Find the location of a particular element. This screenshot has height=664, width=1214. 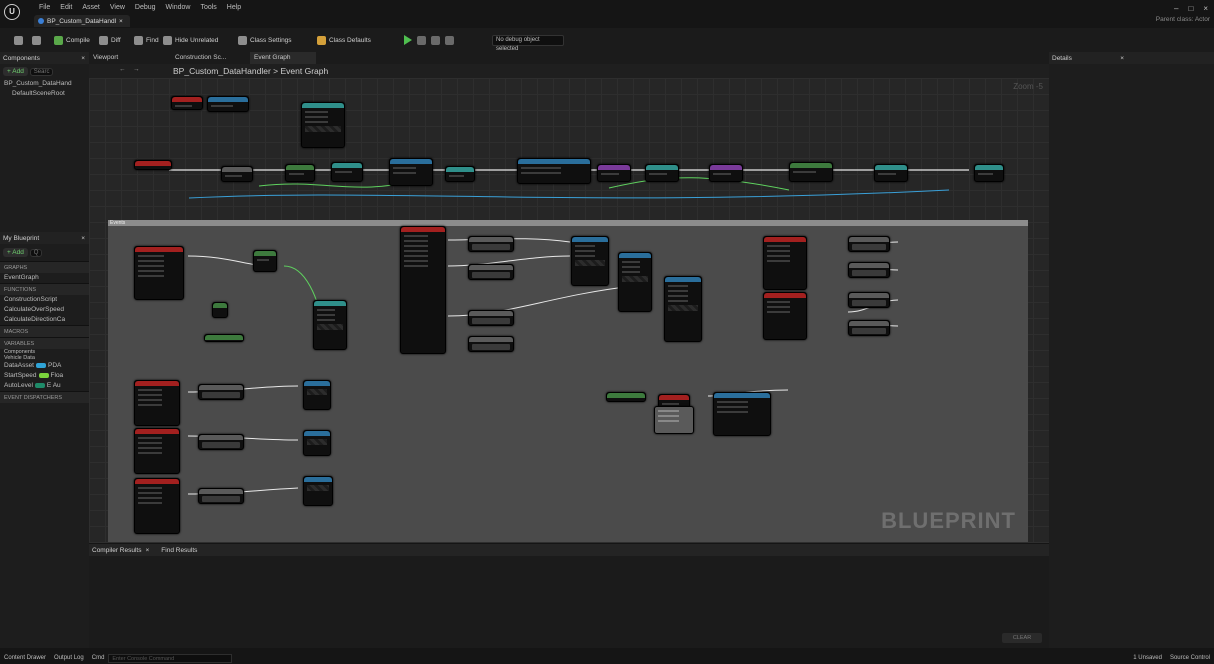

graph-item-eventgraph: EventGraph is located at coordinates (44, 278).